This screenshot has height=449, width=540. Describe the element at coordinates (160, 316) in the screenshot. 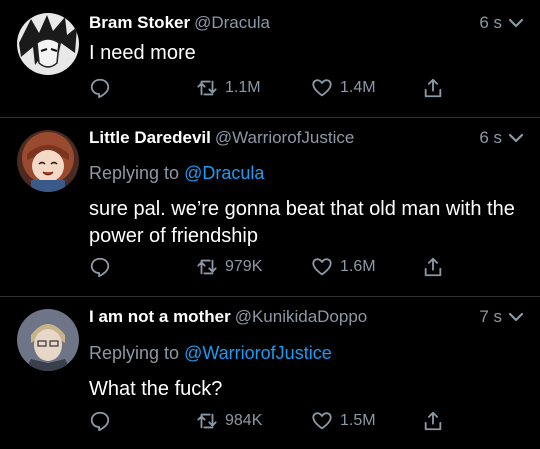

I see `display-name: I am not a mother` at that location.